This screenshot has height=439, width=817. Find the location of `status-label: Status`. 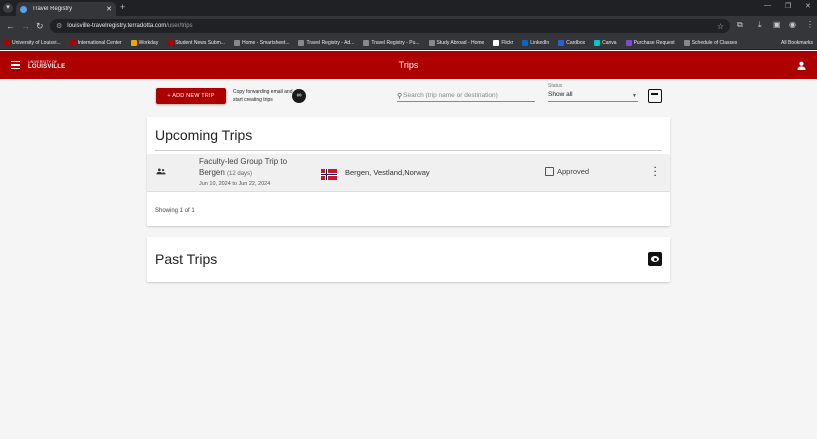

status-label: Status is located at coordinates (555, 86).